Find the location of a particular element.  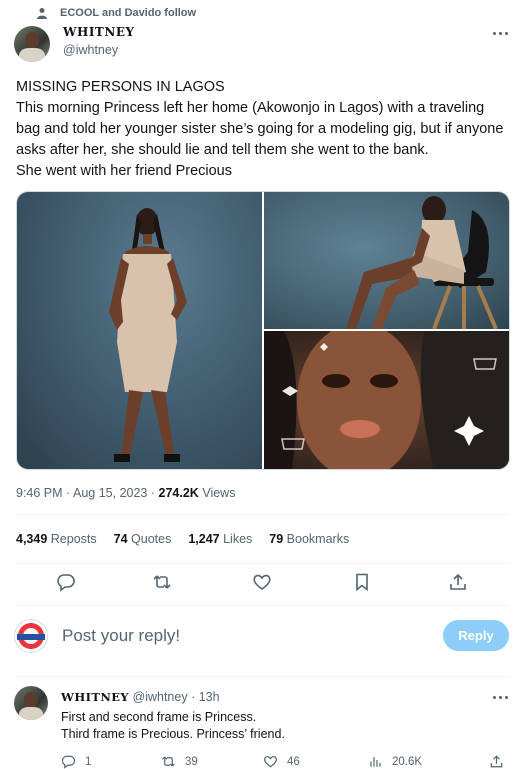

person-icon is located at coordinates (42, 13).